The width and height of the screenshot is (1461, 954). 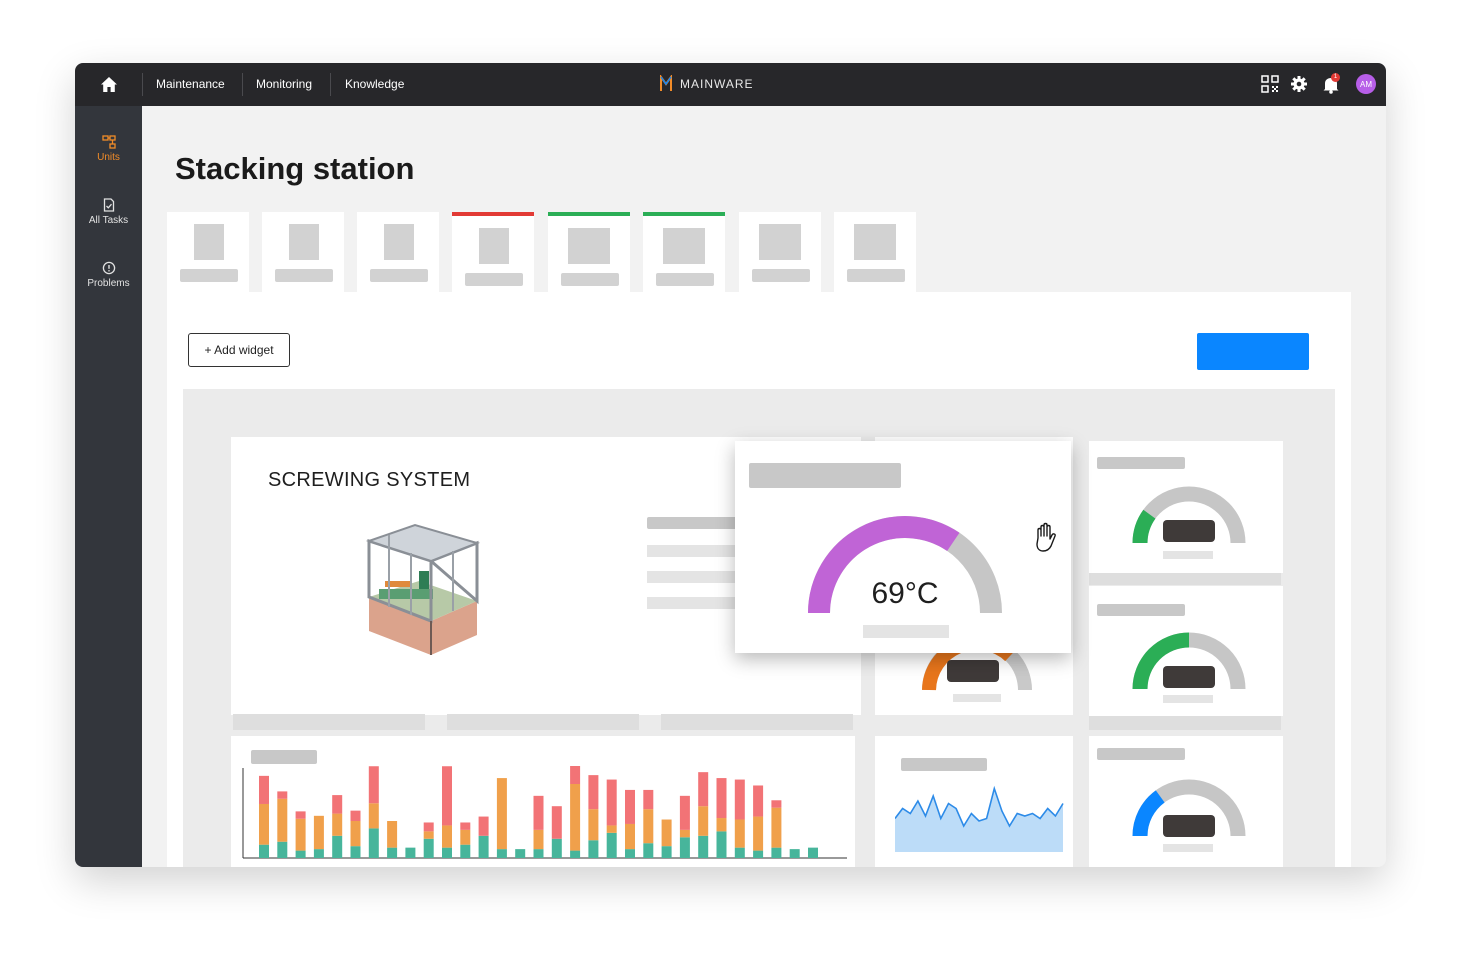 What do you see at coordinates (108, 220) in the screenshot?
I see `sidebar-item-label: All Tasks` at bounding box center [108, 220].